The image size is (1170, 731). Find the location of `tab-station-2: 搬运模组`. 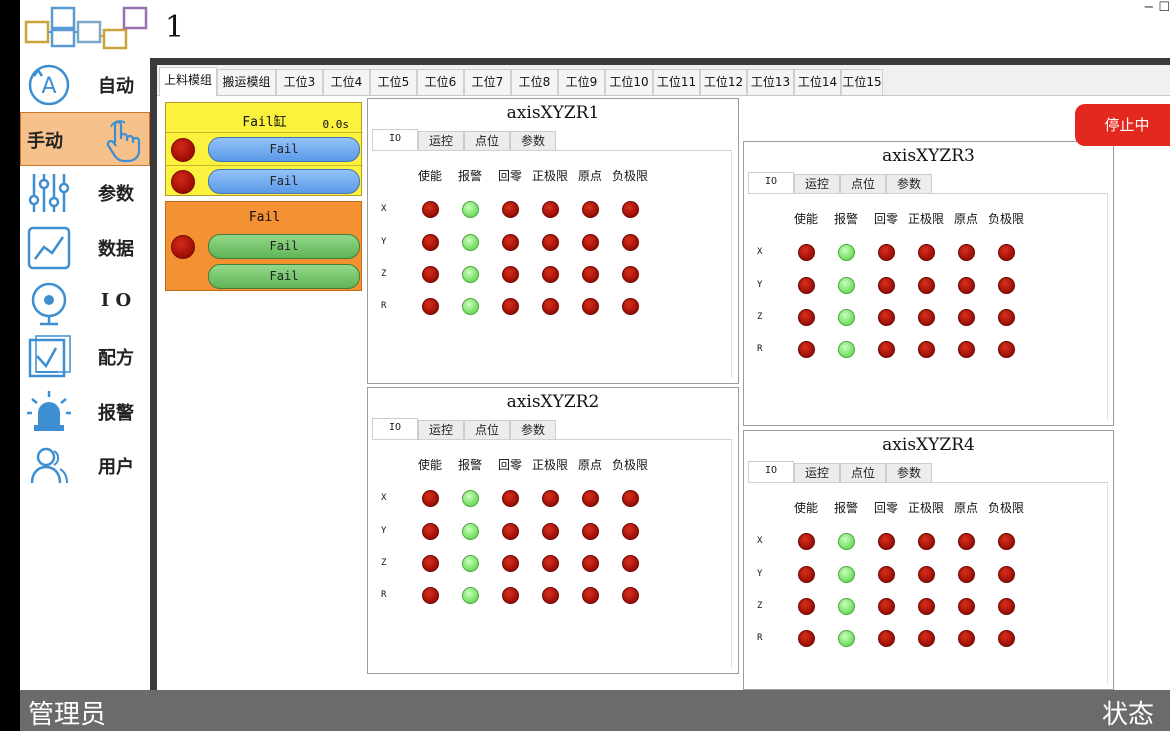

tab-station-2: 搬运模组 is located at coordinates (246, 82).